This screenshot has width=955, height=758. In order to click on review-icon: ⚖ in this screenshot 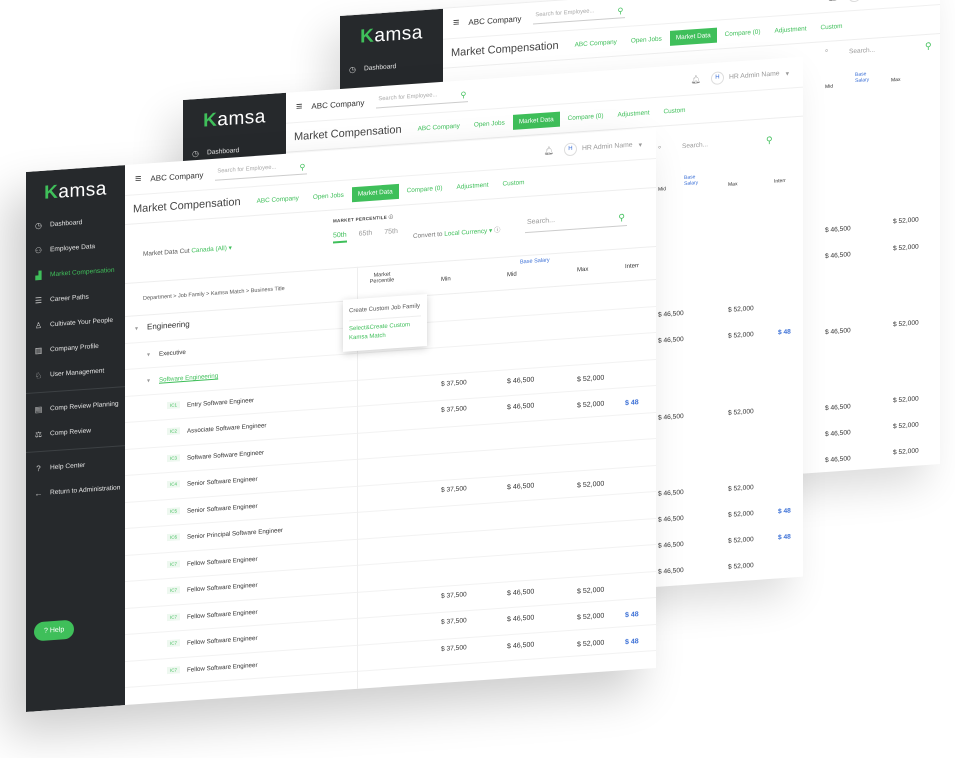, I will do `click(38, 434)`.